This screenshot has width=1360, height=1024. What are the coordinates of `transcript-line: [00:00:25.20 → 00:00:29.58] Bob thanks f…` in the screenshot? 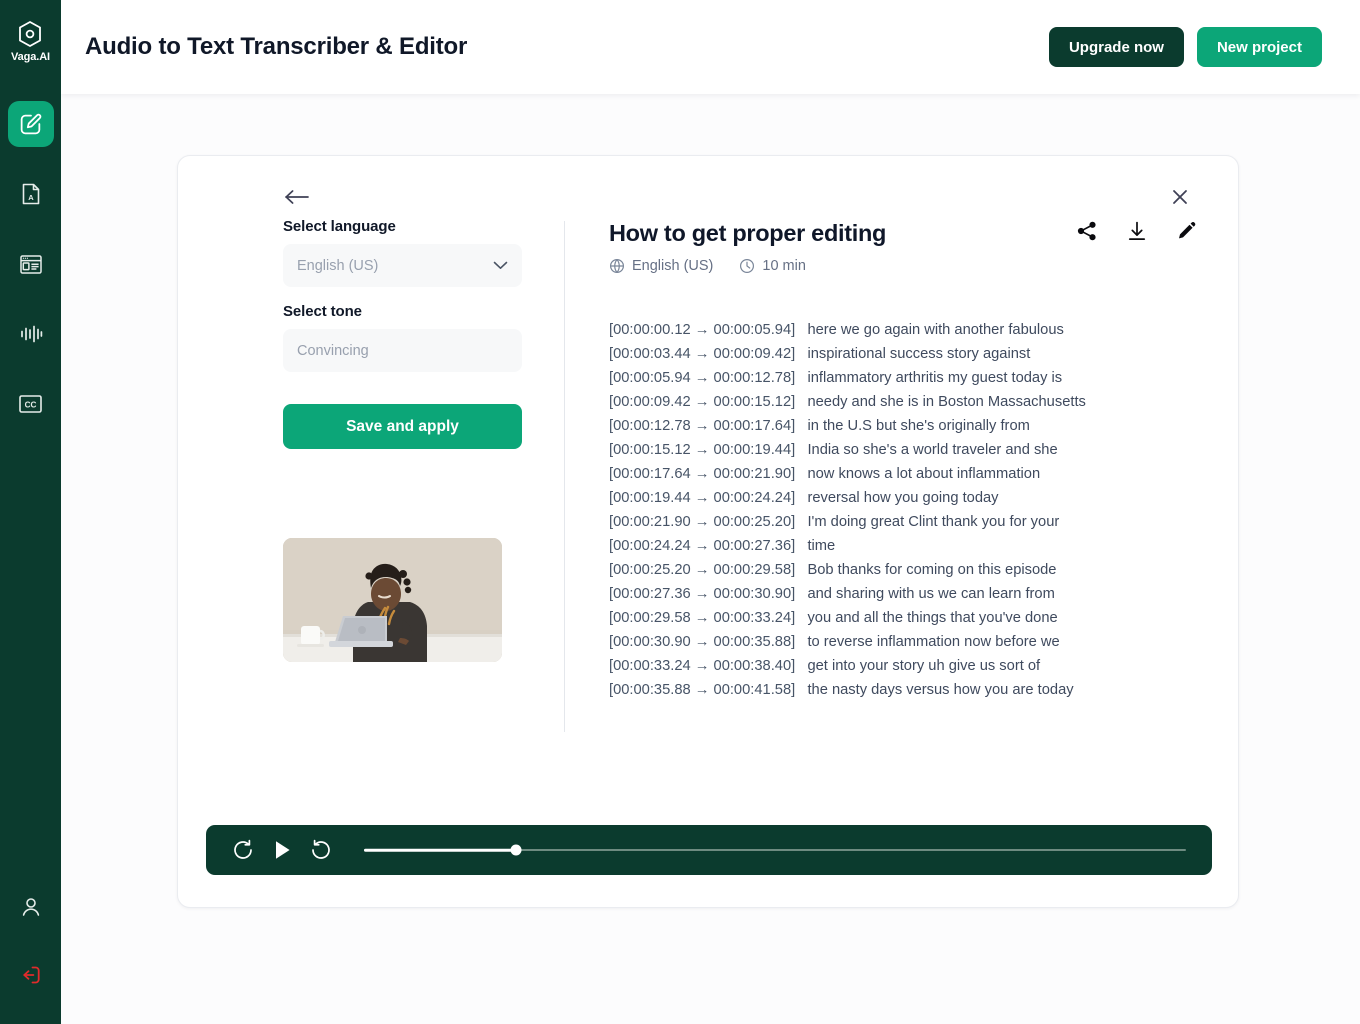 It's located at (889, 570).